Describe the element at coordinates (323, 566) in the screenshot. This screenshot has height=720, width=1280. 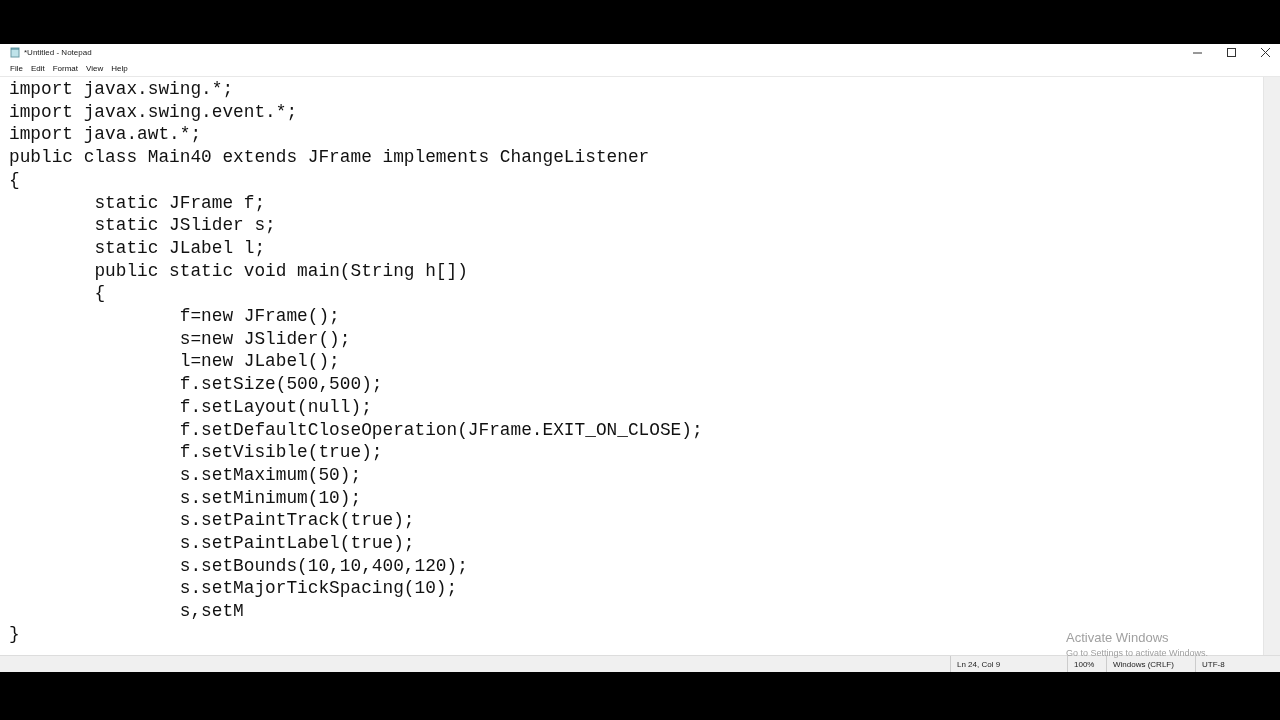
I see `code-line: s.setBounds(10,10,400,120);` at that location.